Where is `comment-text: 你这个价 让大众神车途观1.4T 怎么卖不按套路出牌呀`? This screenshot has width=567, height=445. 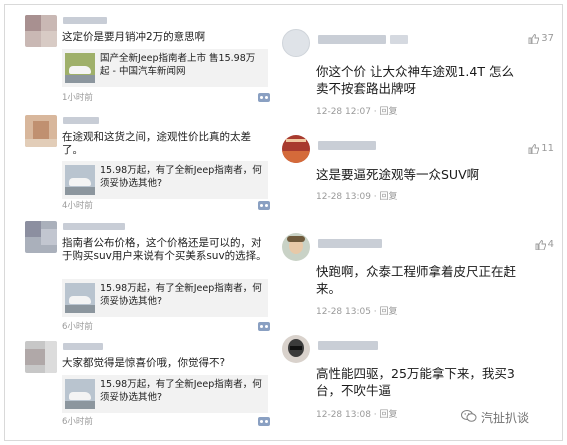
comment-text: 你这个价 让大众神车途观1.4T 怎么卖不按套路出牌呀 is located at coordinates (415, 80).